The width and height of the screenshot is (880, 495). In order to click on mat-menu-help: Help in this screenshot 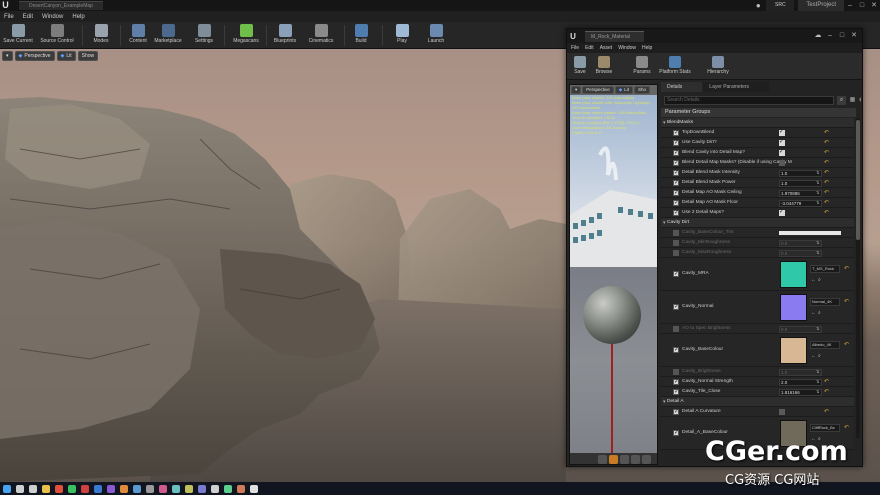, I will do `click(647, 48)`.